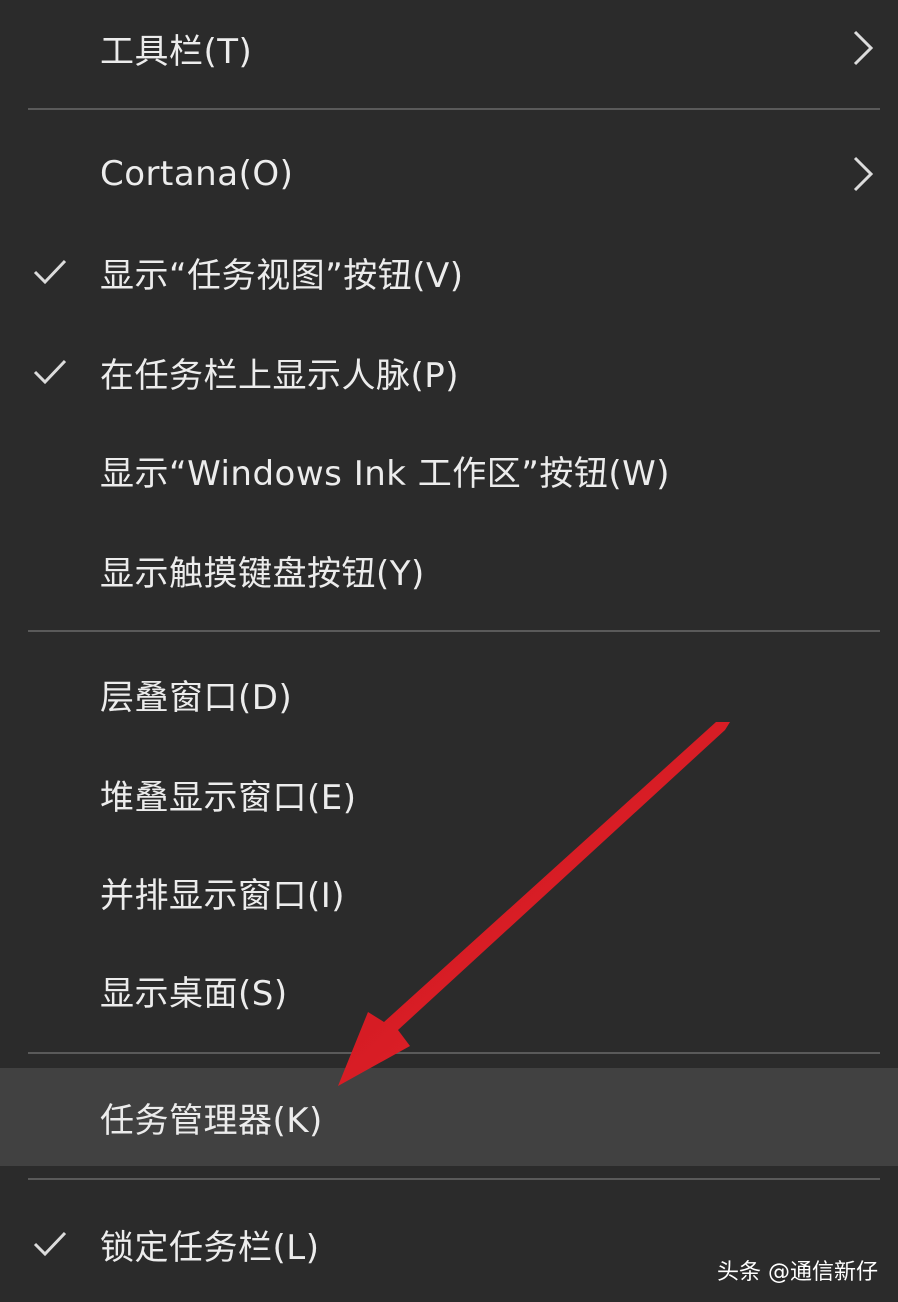 The width and height of the screenshot is (898, 1302). I want to click on menu-item-task-manager: 任务管理器(K), so click(449, 1117).